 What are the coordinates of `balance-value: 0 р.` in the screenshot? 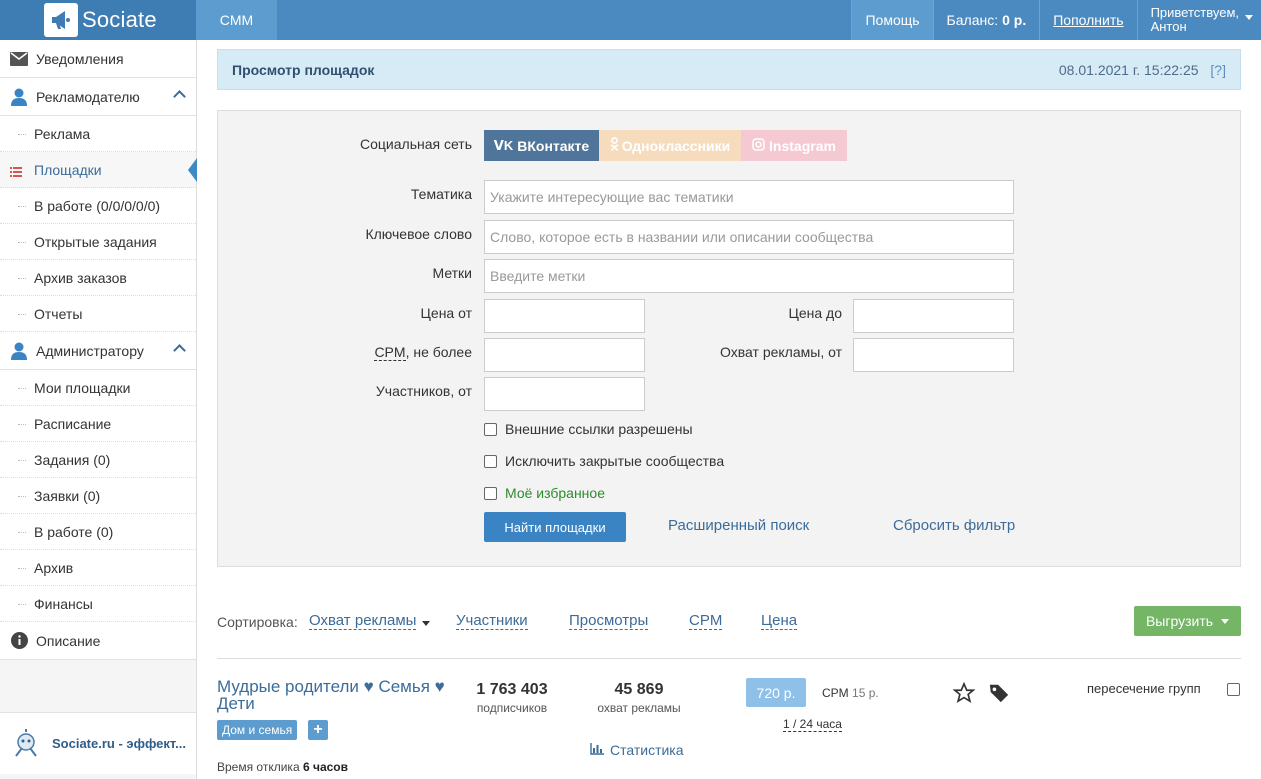 It's located at (1014, 20).